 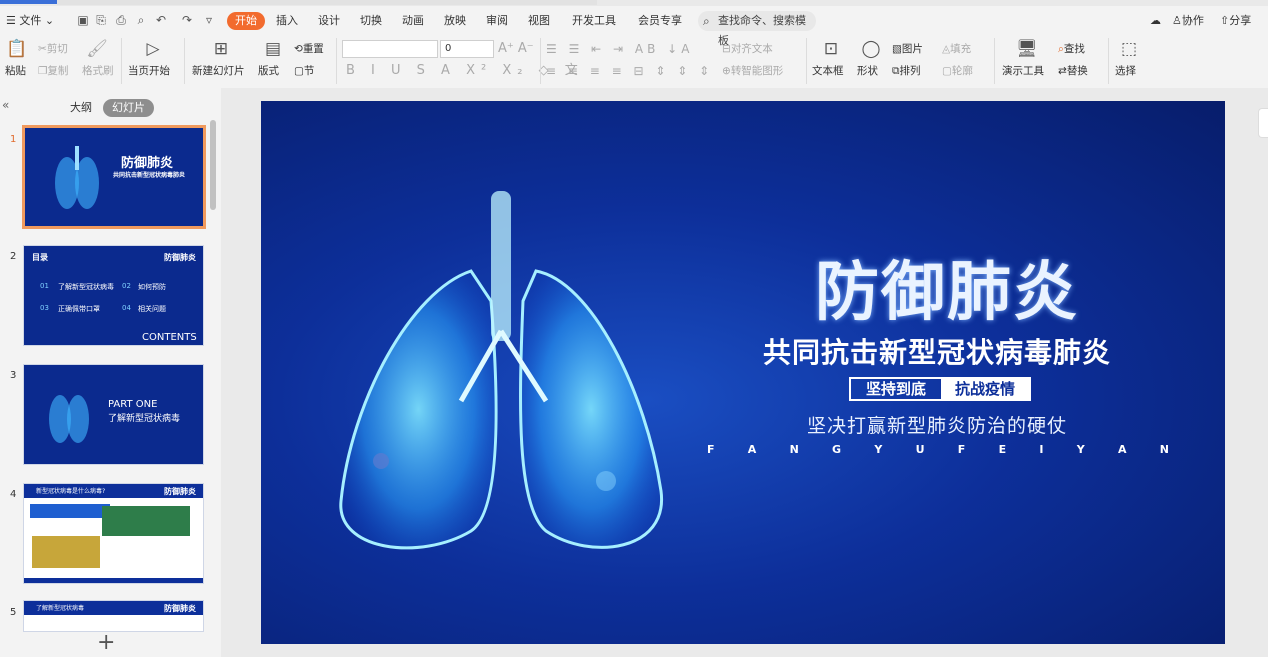 I want to click on thumb4-virus-image, so click(x=66, y=552).